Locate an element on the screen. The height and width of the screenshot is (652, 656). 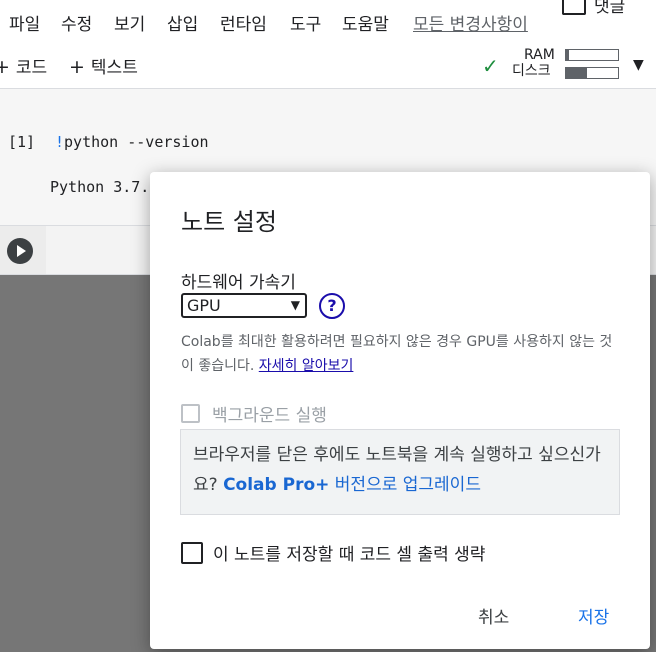
menu-insert: 삽입 is located at coordinates (182, 22).